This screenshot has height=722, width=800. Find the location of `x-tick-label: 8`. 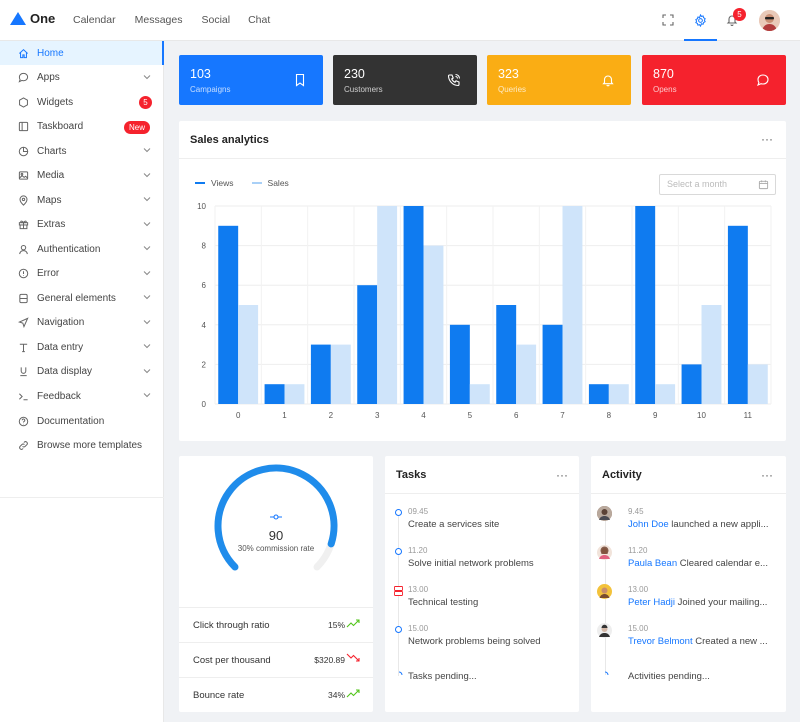

x-tick-label: 8 is located at coordinates (609, 415).